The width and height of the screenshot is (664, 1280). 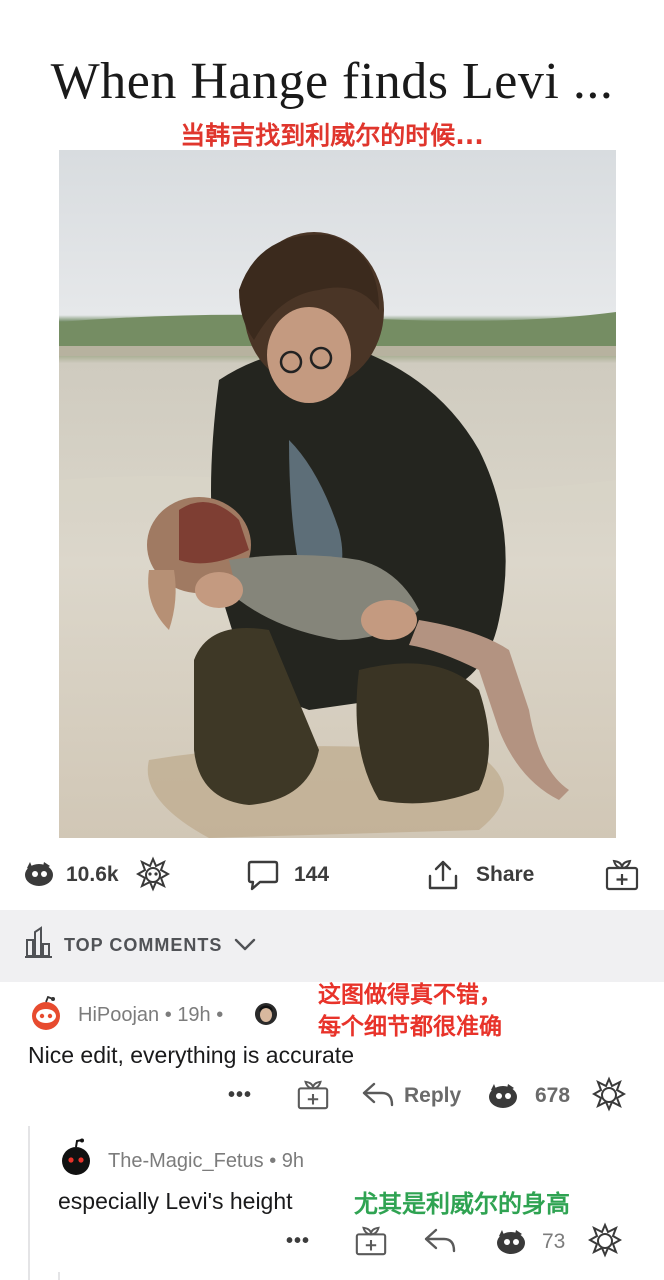 I want to click on comment-body: especially Levi's height, so click(x=175, y=1201).